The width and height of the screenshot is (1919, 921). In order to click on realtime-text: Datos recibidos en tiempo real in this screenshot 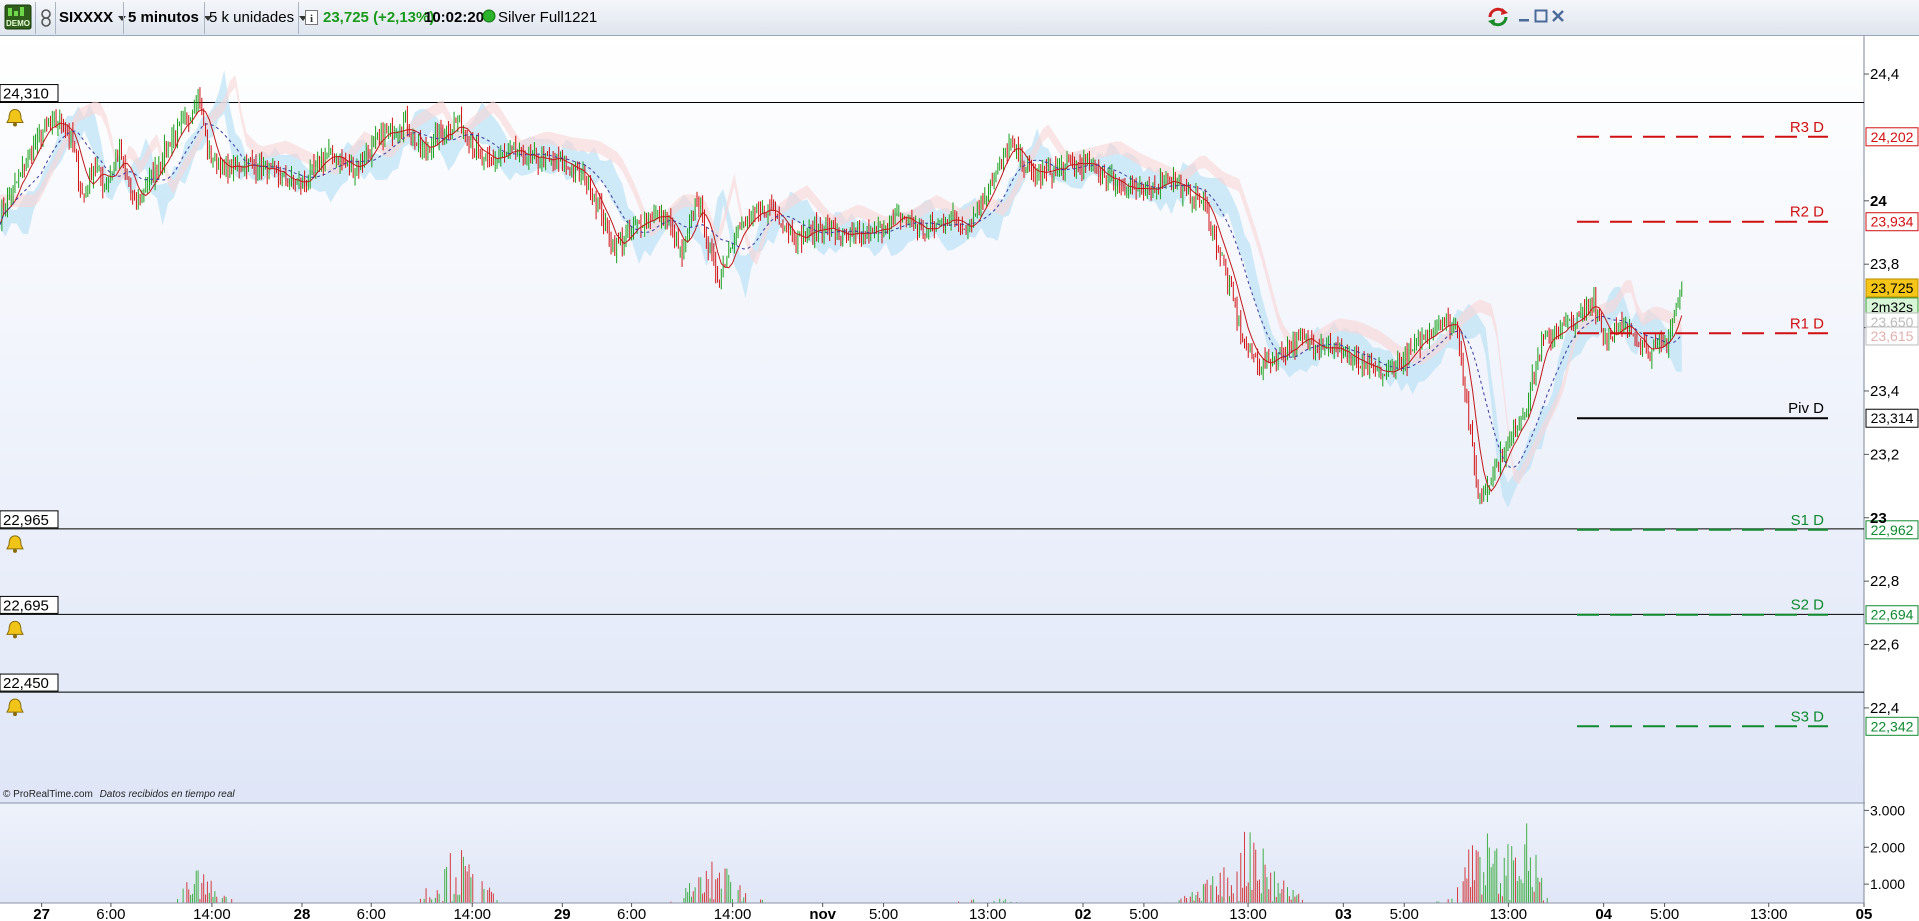, I will do `click(168, 794)`.